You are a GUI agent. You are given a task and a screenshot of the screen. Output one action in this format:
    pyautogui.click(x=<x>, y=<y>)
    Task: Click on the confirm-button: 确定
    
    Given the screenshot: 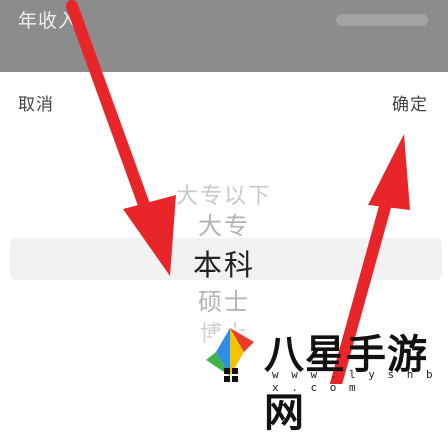 What is the action you would take?
    pyautogui.click(x=410, y=102)
    